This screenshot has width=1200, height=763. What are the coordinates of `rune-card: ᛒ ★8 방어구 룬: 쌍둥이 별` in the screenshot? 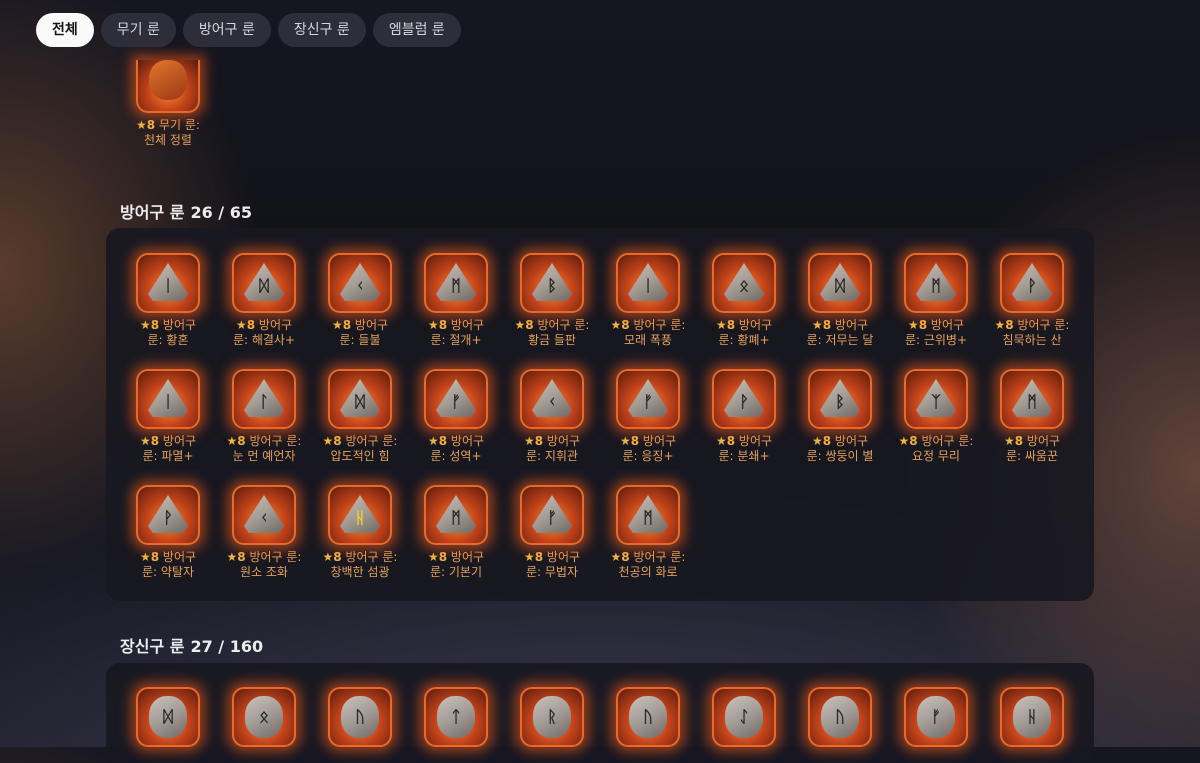 It's located at (840, 416).